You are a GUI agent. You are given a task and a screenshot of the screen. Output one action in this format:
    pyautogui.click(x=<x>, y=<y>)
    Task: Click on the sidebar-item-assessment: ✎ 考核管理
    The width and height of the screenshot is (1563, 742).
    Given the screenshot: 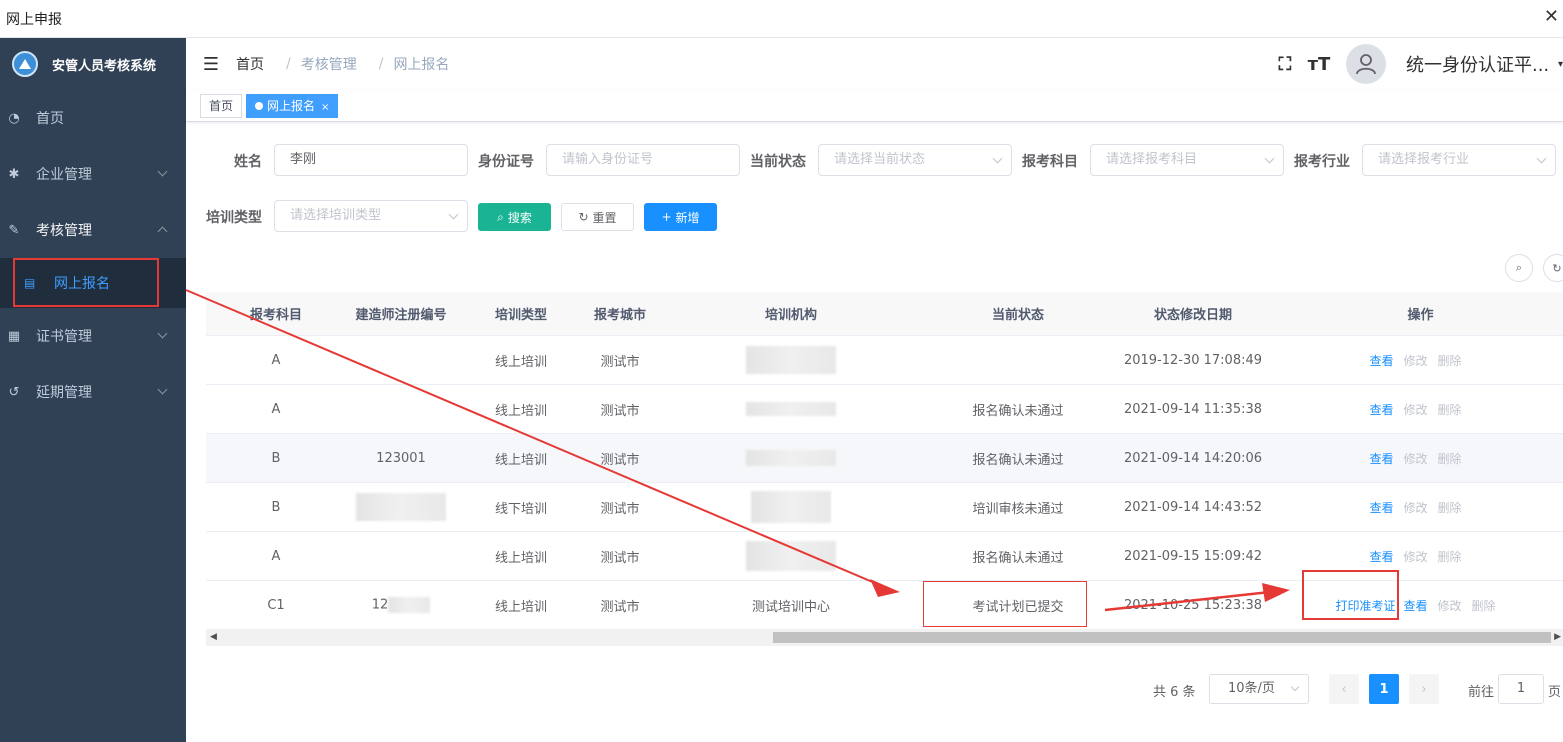 What is the action you would take?
    pyautogui.click(x=93, y=230)
    